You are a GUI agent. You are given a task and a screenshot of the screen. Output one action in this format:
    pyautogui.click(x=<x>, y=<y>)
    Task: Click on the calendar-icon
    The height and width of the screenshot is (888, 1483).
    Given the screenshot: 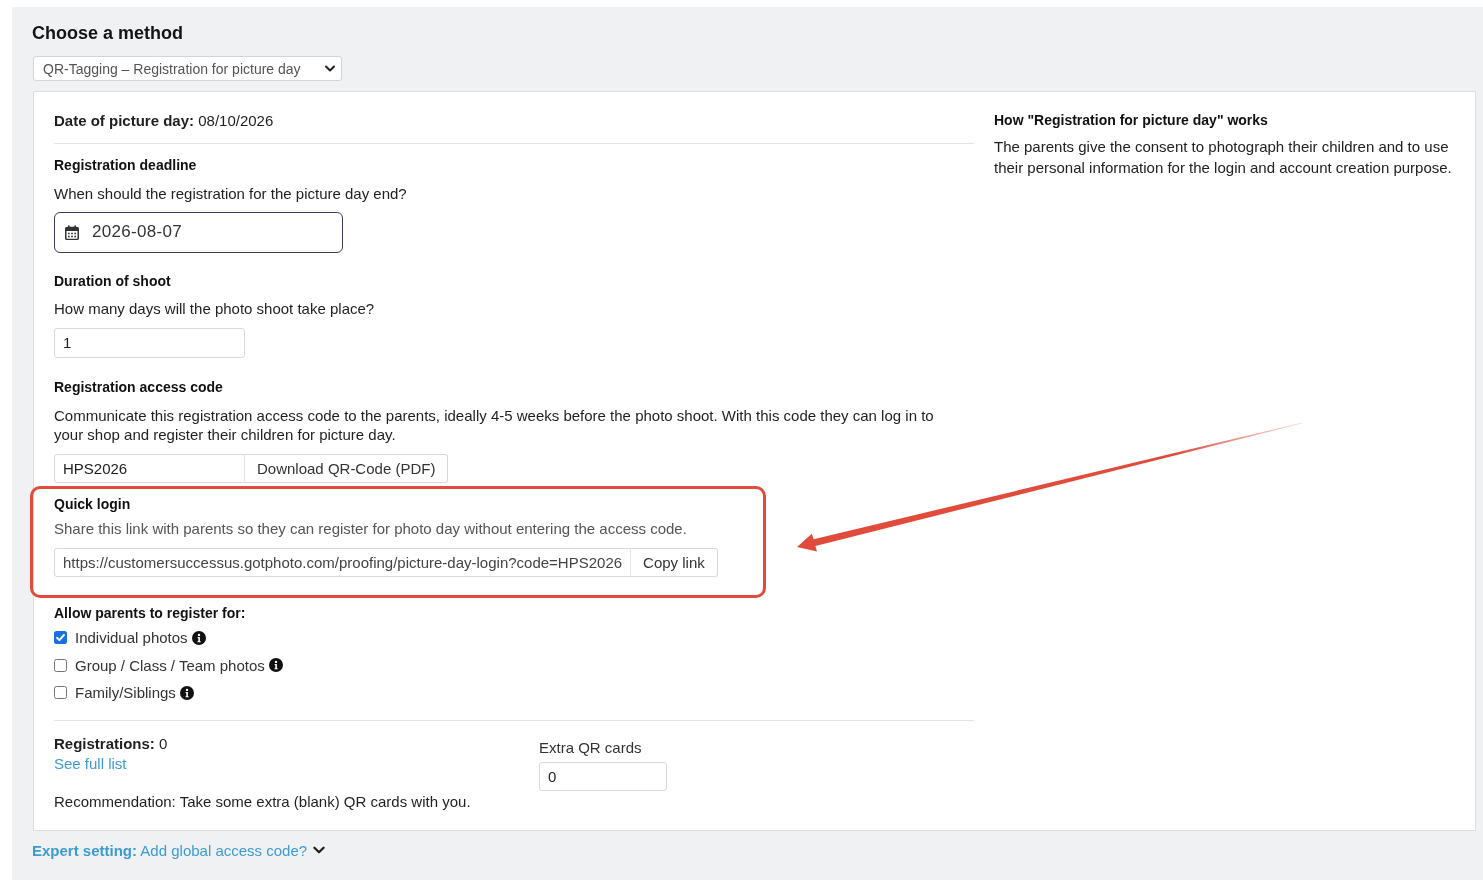 What is the action you would take?
    pyautogui.click(x=72, y=232)
    